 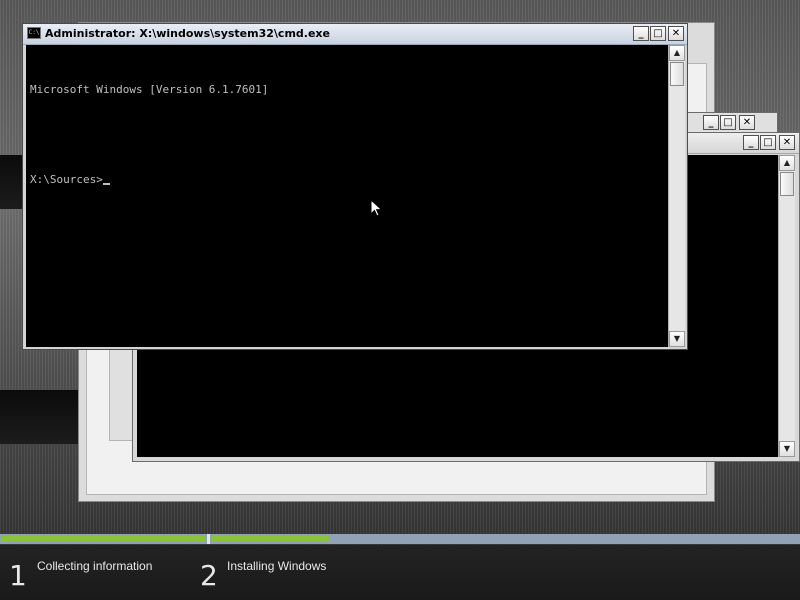 What do you see at coordinates (676, 196) in the screenshot?
I see `cmd-scrollbar: ▲ ▼` at bounding box center [676, 196].